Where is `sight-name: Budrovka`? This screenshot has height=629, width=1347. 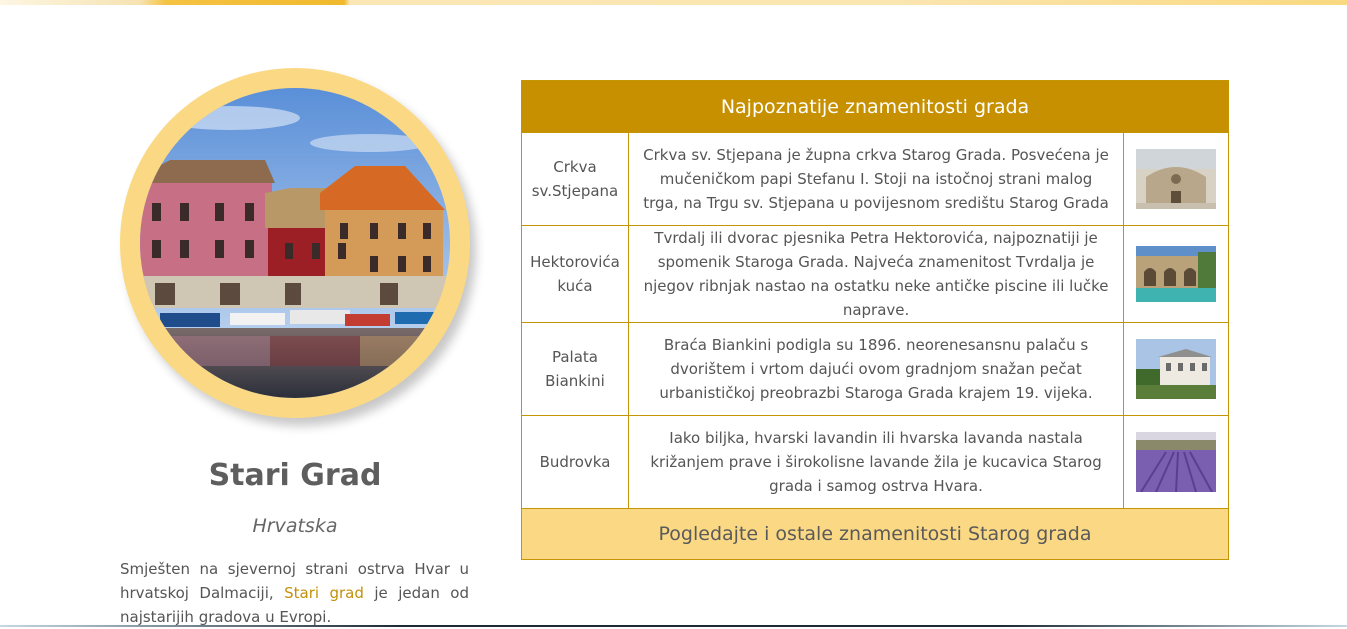
sight-name: Budrovka is located at coordinates (575, 462).